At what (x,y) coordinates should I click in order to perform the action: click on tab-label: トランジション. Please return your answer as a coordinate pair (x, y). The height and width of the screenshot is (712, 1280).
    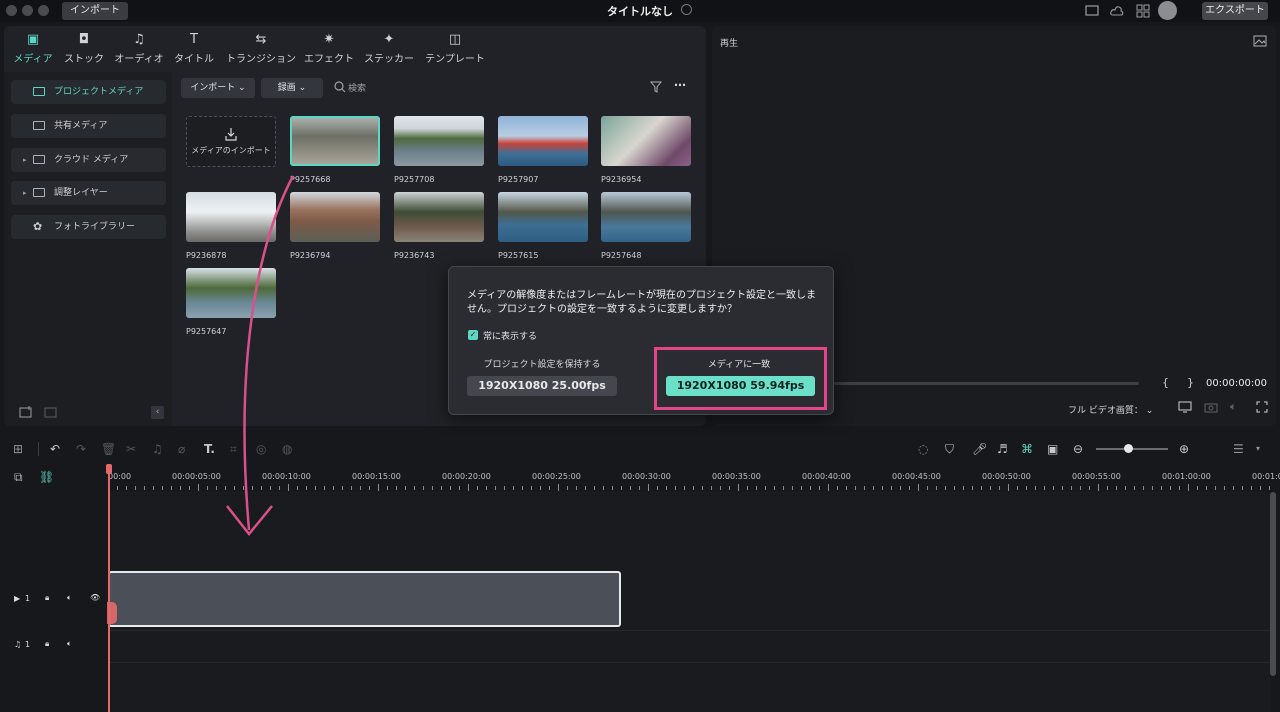
    Looking at the image, I should click on (261, 59).